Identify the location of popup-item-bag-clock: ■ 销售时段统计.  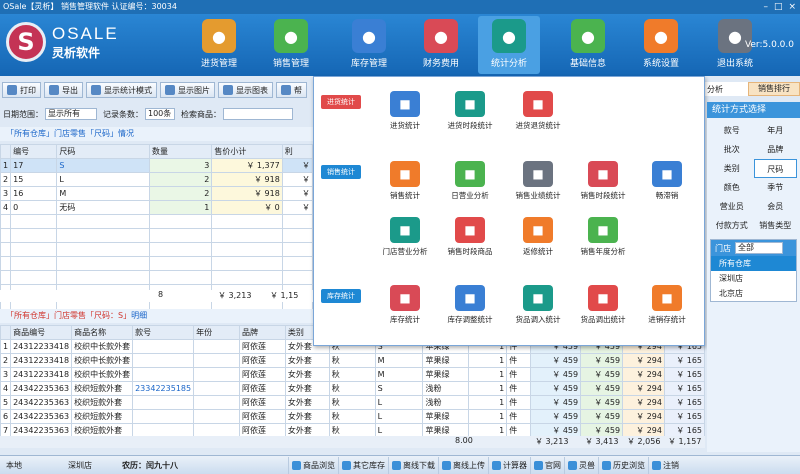
(603, 181).